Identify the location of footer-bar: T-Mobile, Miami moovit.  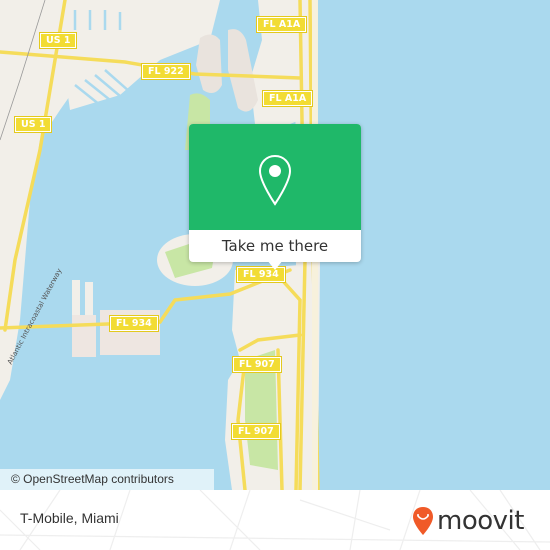
(275, 520).